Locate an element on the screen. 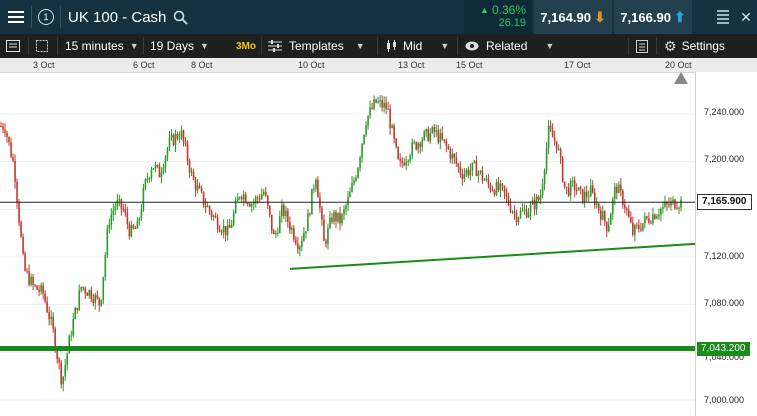  chevron-down-icon: ▼ is located at coordinates (134, 46).